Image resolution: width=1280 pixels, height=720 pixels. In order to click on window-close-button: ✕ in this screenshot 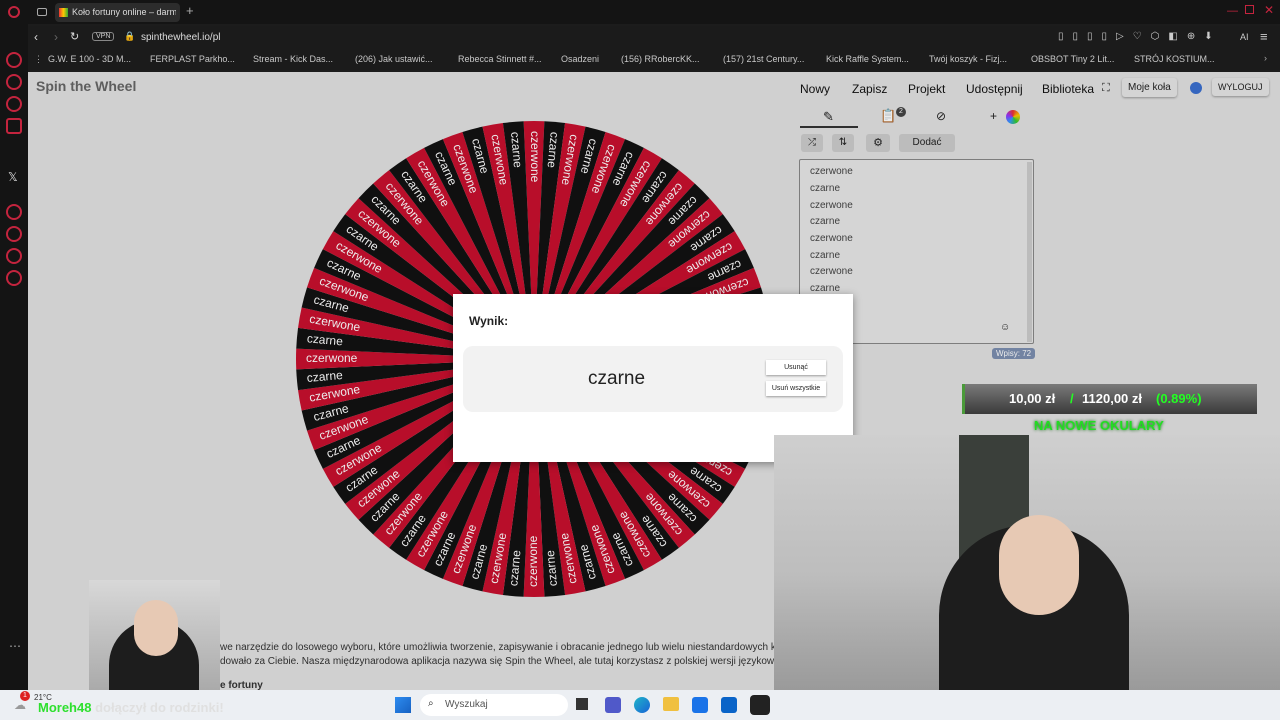, I will do `click(1269, 10)`.